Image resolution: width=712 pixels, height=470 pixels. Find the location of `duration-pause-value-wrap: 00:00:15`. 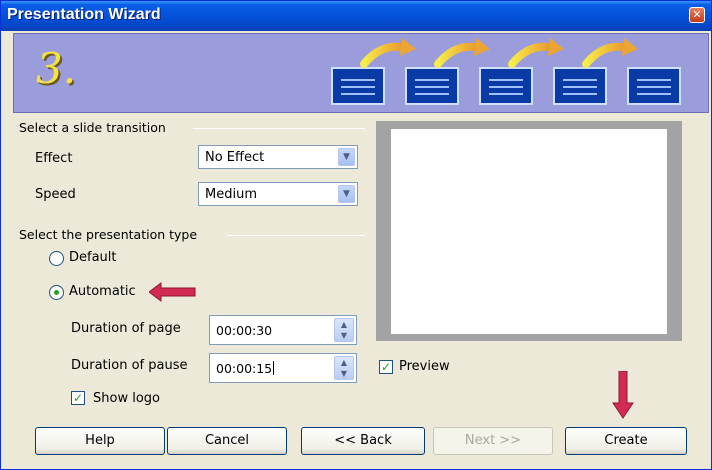

duration-pause-value-wrap: 00:00:15 is located at coordinates (245, 368).